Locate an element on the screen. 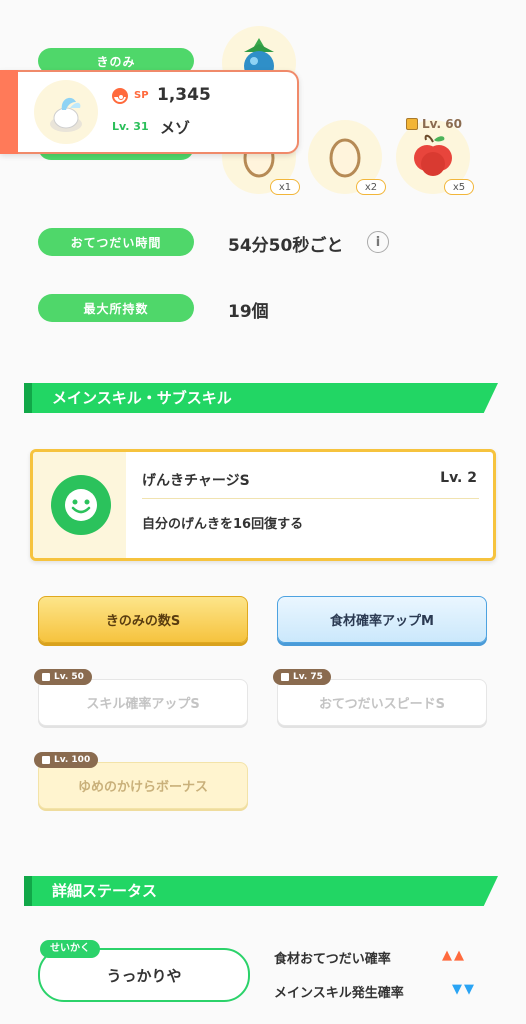 This screenshot has width=526, height=1024. skill-description: 自分のげんきを16回復する is located at coordinates (223, 524).